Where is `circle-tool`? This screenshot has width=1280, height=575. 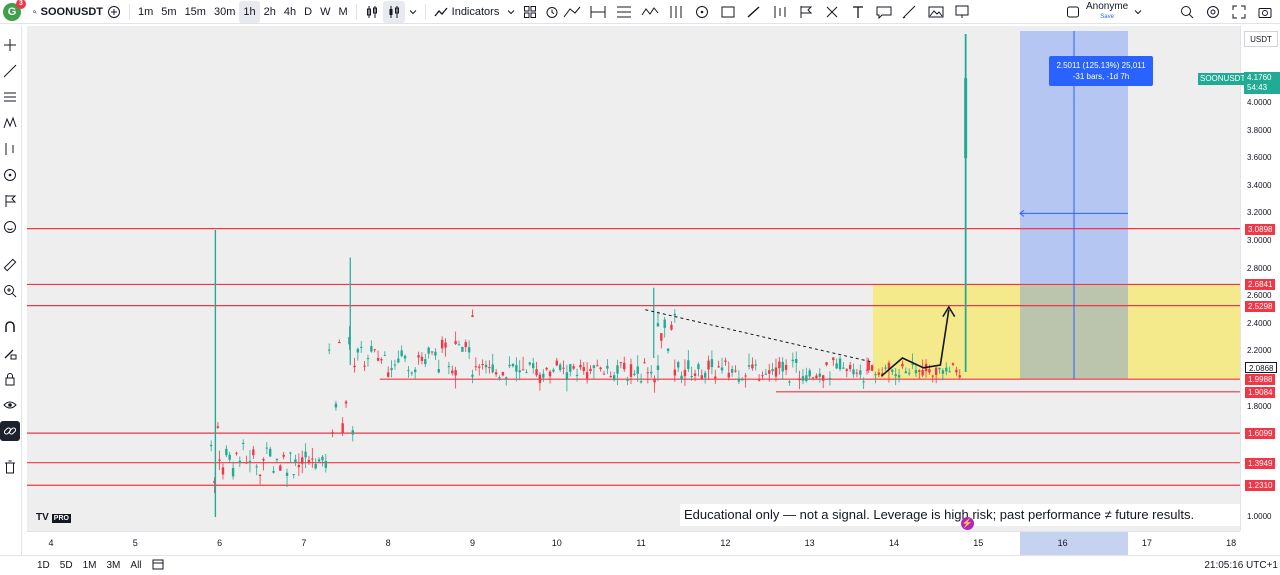 circle-tool is located at coordinates (702, 12).